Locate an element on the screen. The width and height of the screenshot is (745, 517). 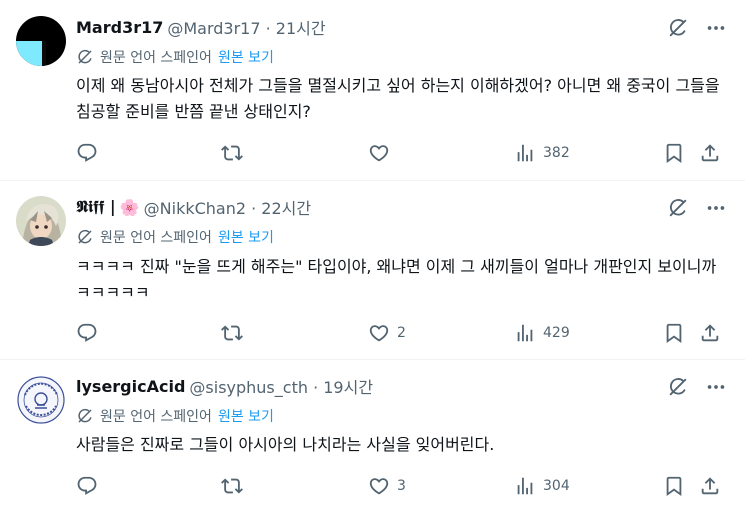
views-button: 429 is located at coordinates (542, 333).